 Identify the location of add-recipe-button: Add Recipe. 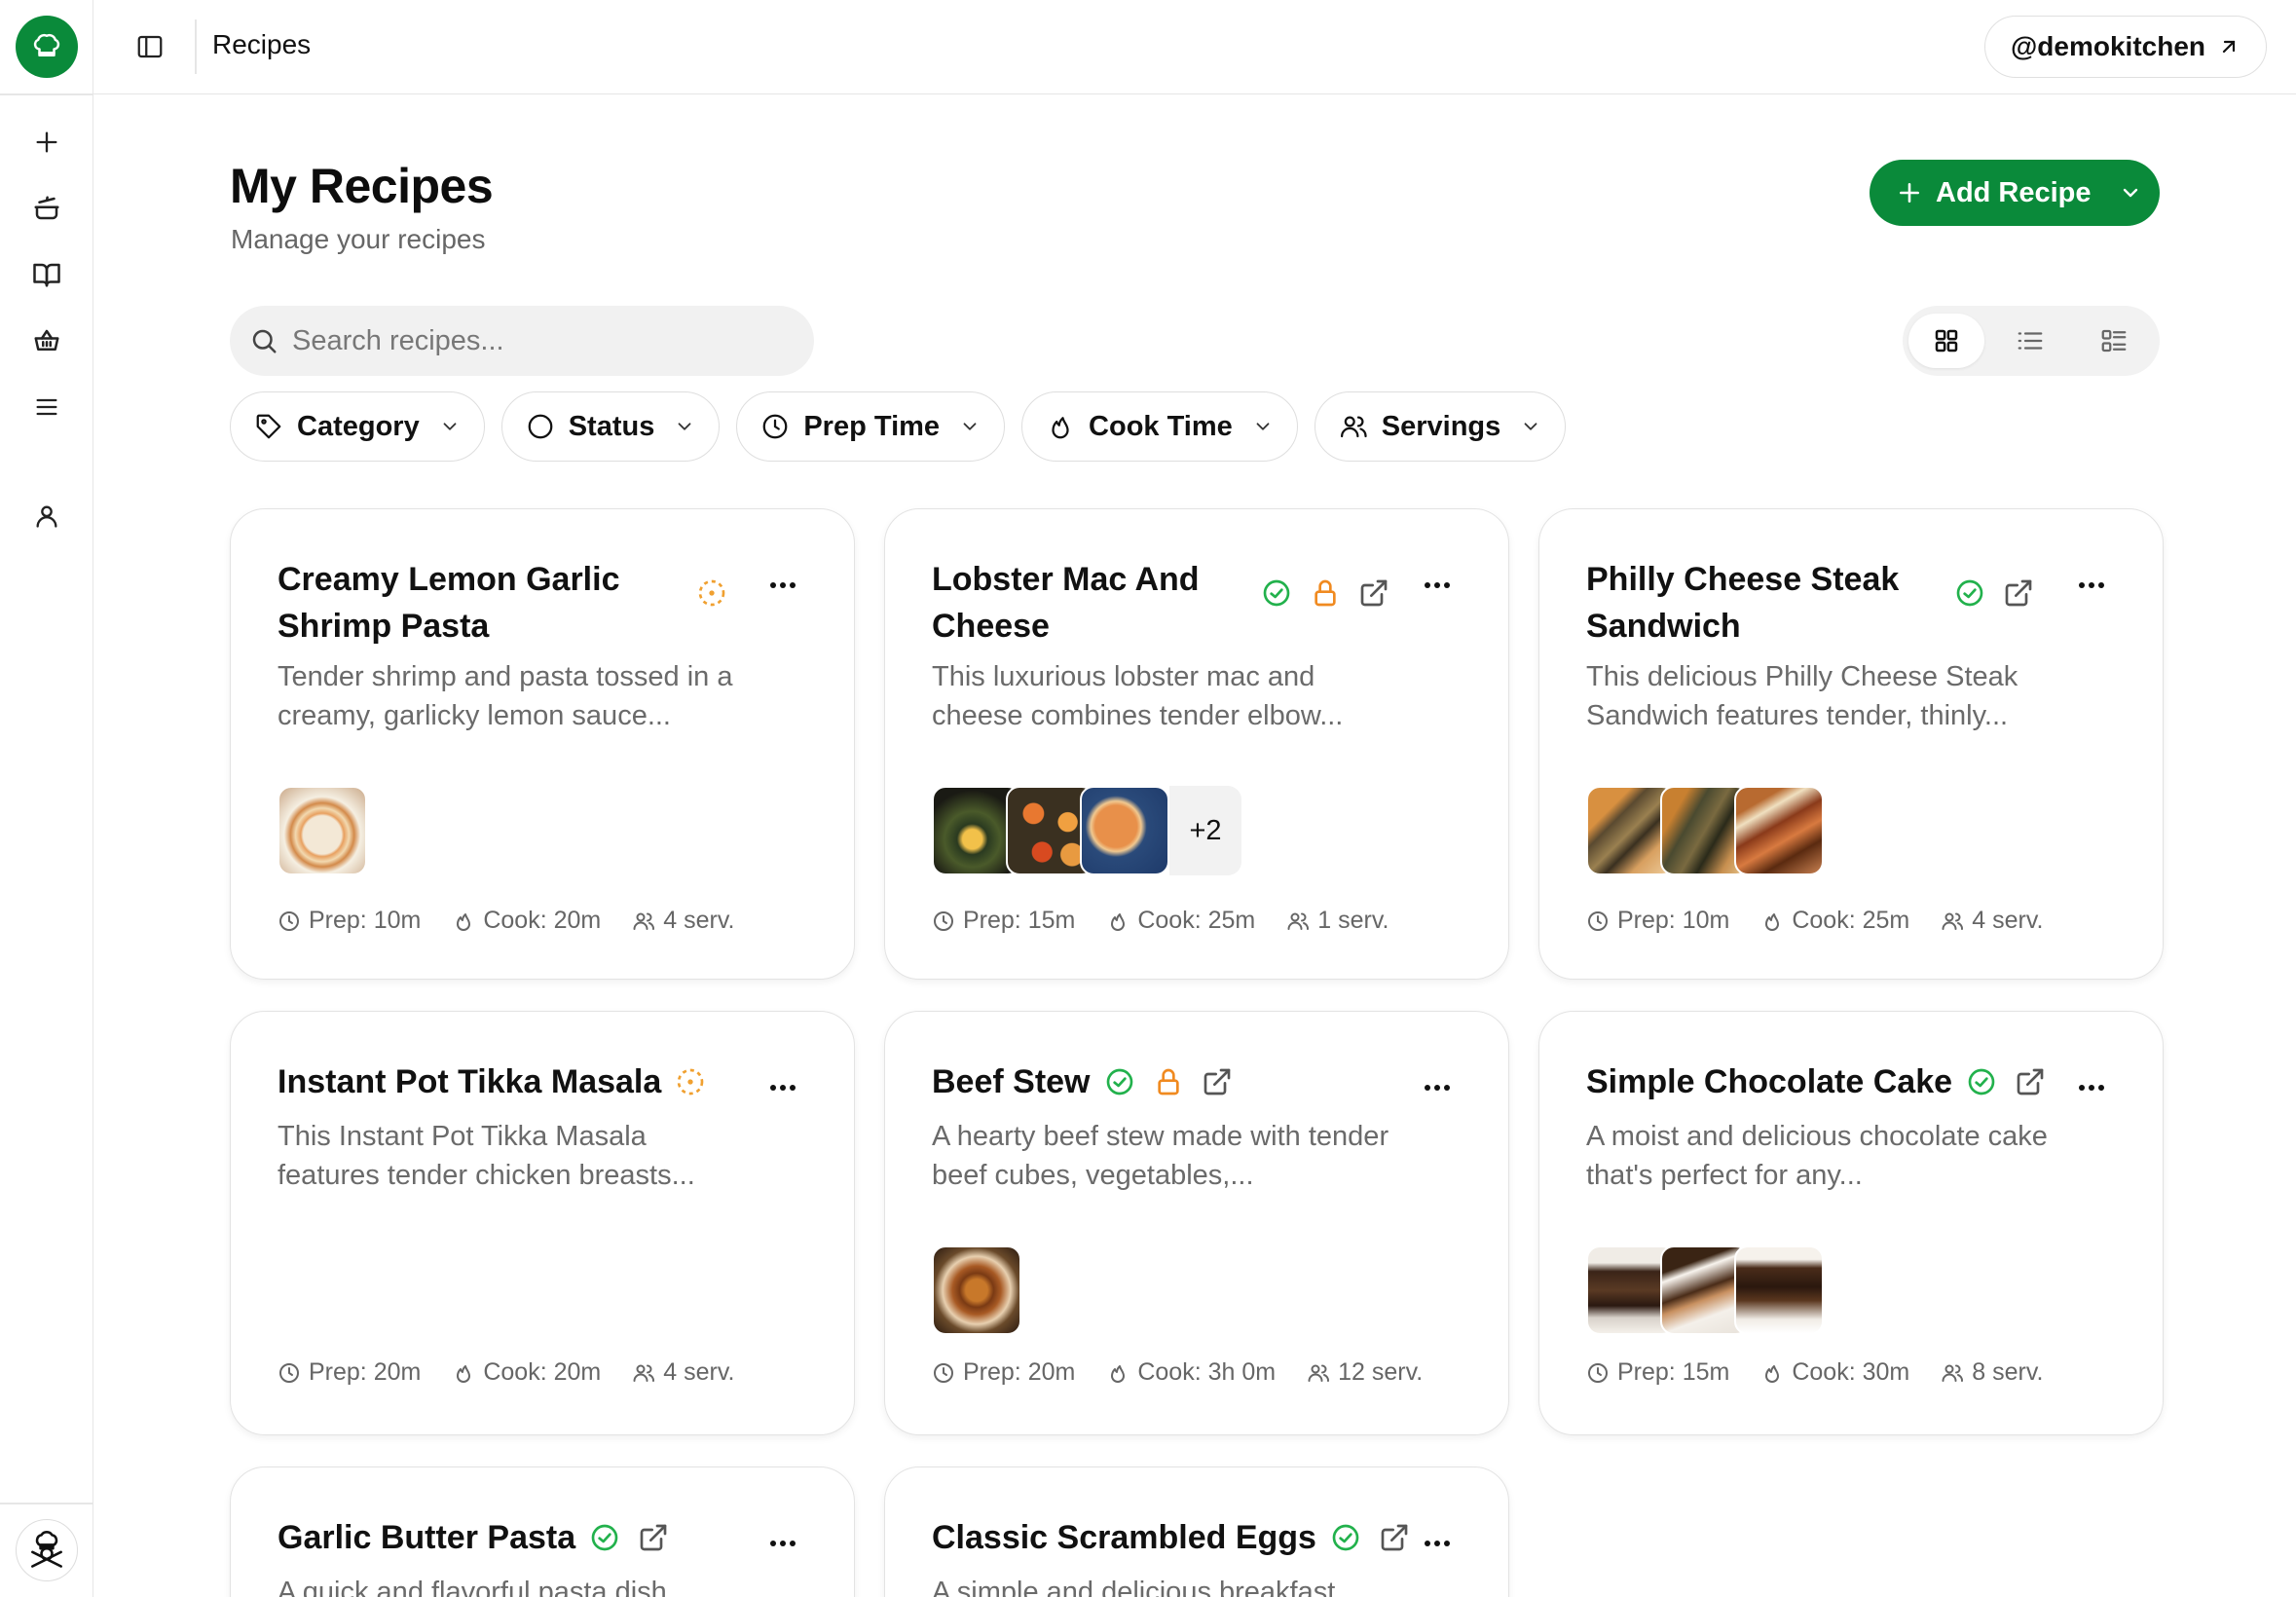
(2015, 193).